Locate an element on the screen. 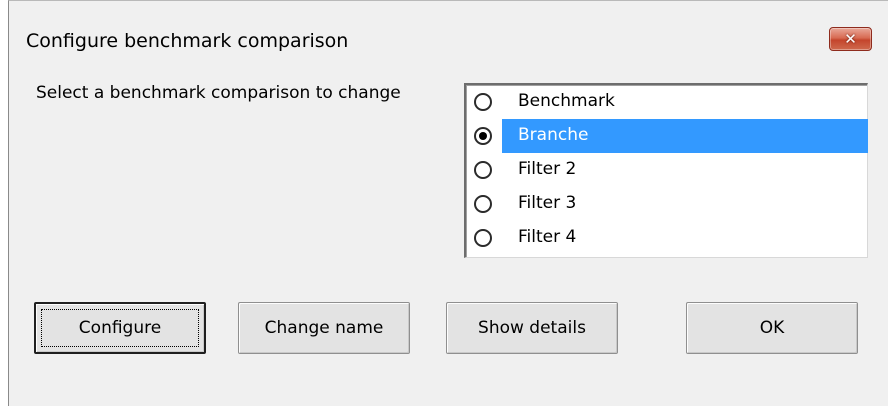 The height and width of the screenshot is (406, 888). option-label: Branche is located at coordinates (685, 136).